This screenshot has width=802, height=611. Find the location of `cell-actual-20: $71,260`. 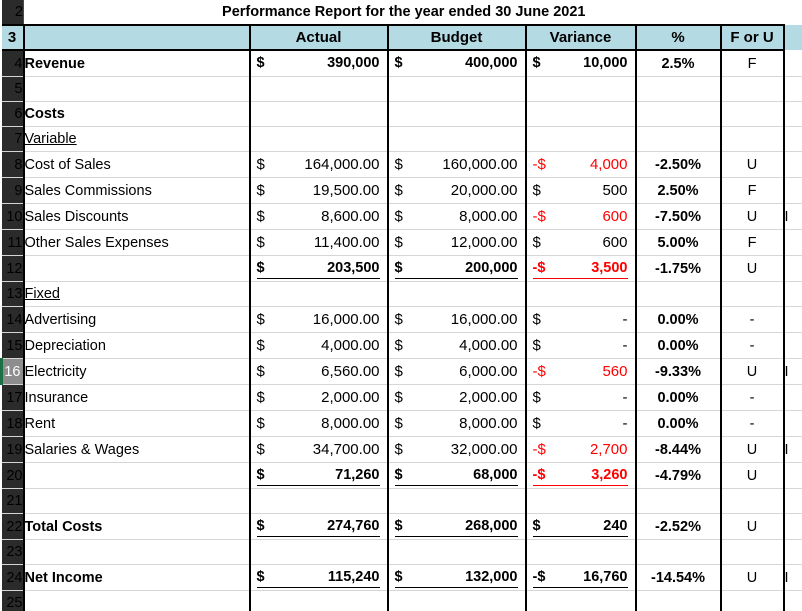

cell-actual-20: $71,260 is located at coordinates (318, 475).